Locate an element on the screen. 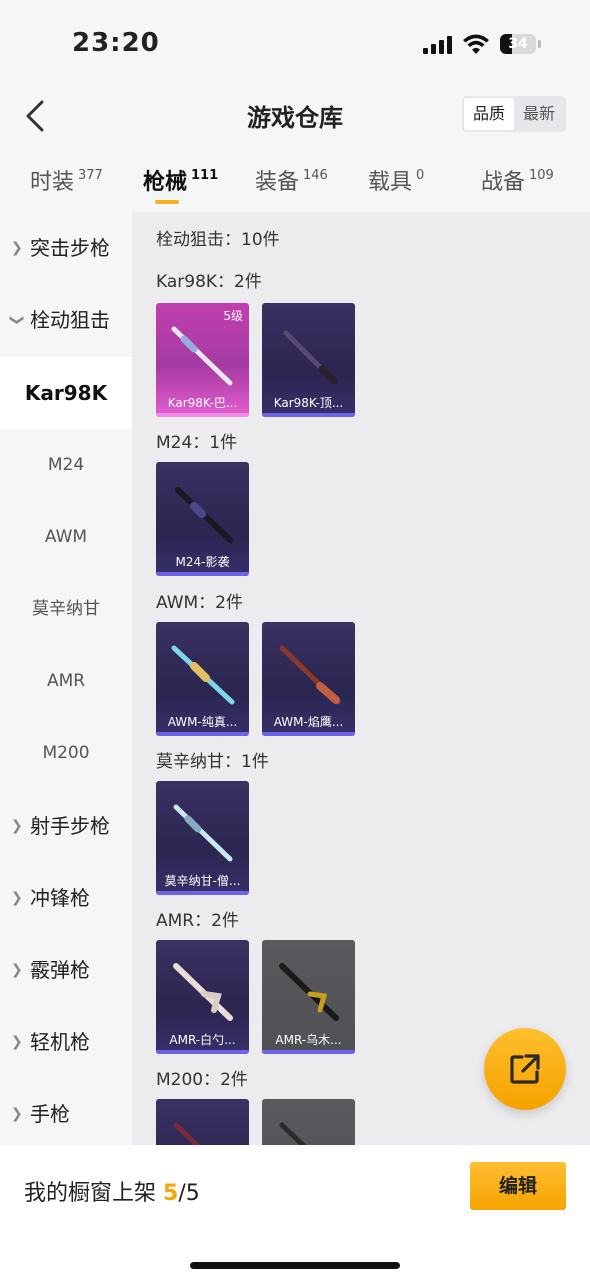 This screenshot has height=1280, width=590. sidebar-item-label: 冲锋枪 is located at coordinates (60, 898).